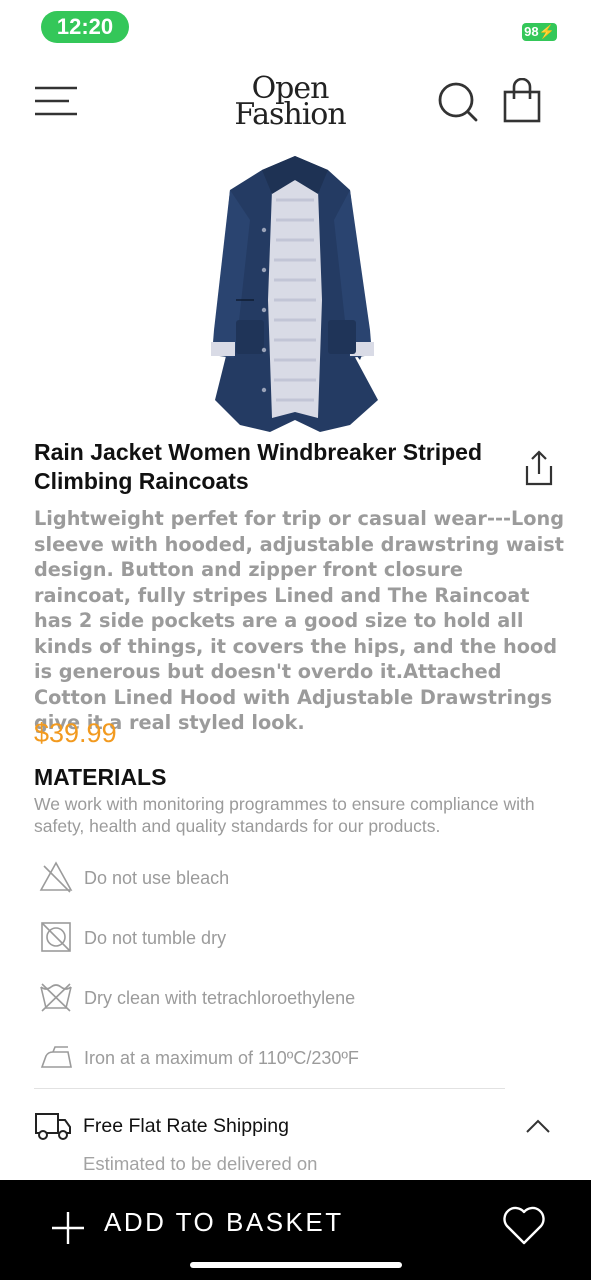 Image resolution: width=591 pixels, height=1280 pixels. Describe the element at coordinates (522, 100) in the screenshot. I see `shopping-bag-icon` at that location.